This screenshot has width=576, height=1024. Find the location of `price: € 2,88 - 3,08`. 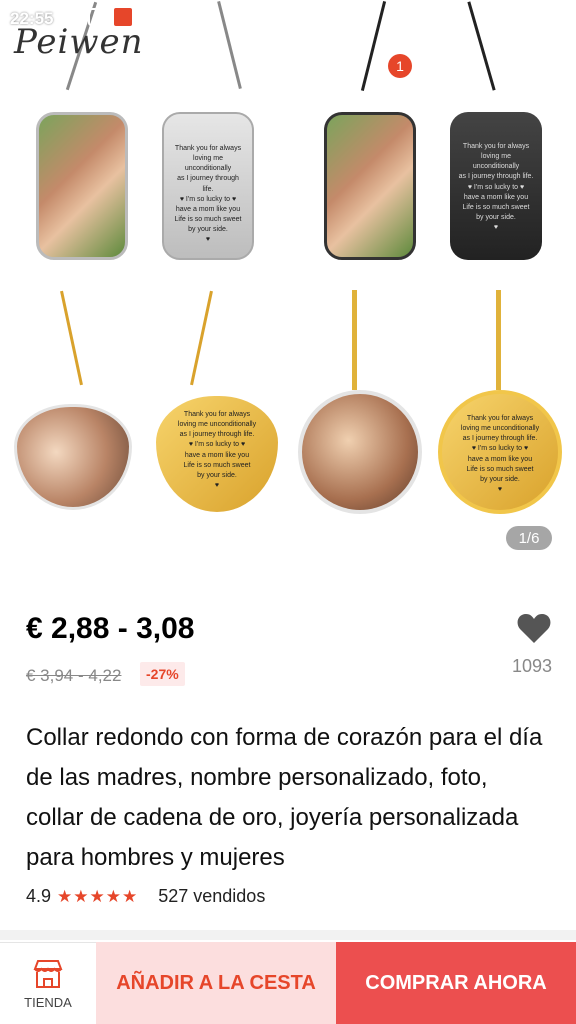

price: € 2,88 - 3,08 is located at coordinates (110, 628).